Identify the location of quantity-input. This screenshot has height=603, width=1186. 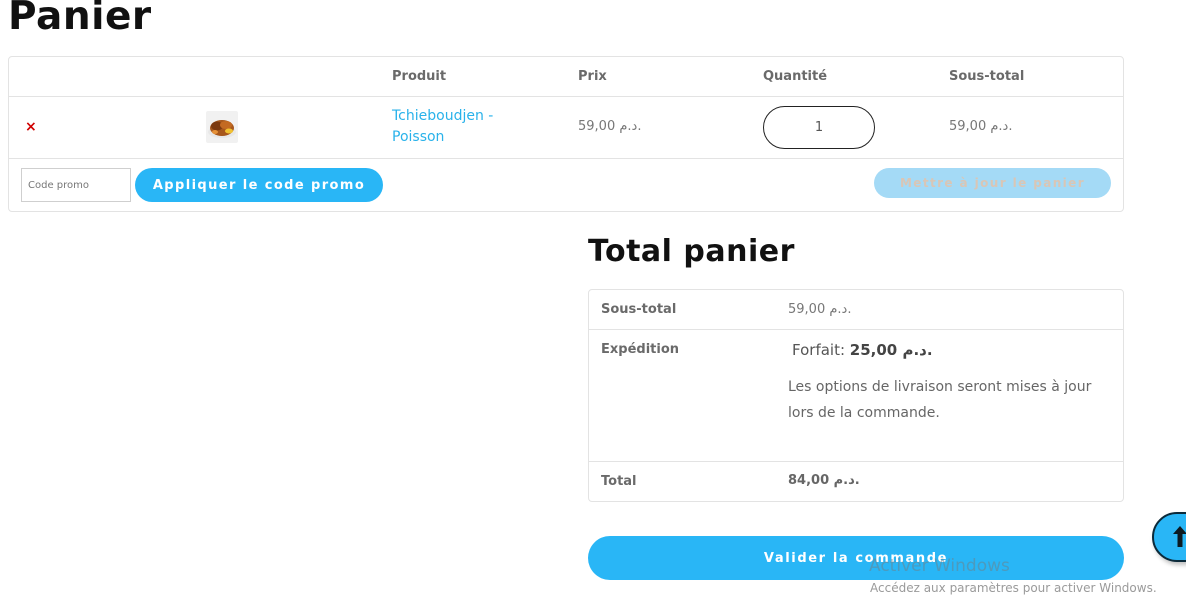
(819, 127).